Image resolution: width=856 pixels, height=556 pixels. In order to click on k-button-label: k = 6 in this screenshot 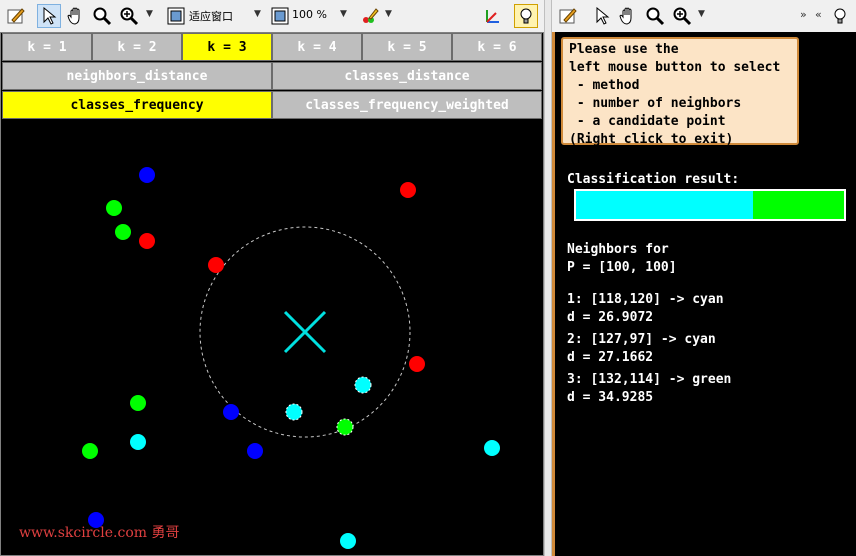, I will do `click(497, 47)`.